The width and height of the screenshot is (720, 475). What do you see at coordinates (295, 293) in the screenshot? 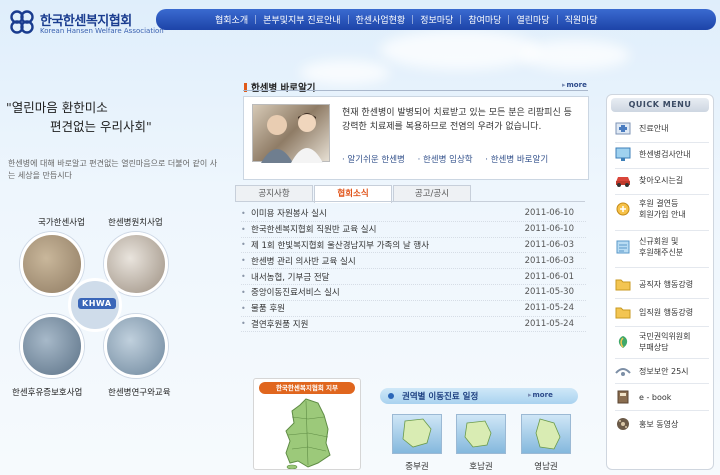
I see `news-title: 중앙이동진료서비스 실시` at bounding box center [295, 293].